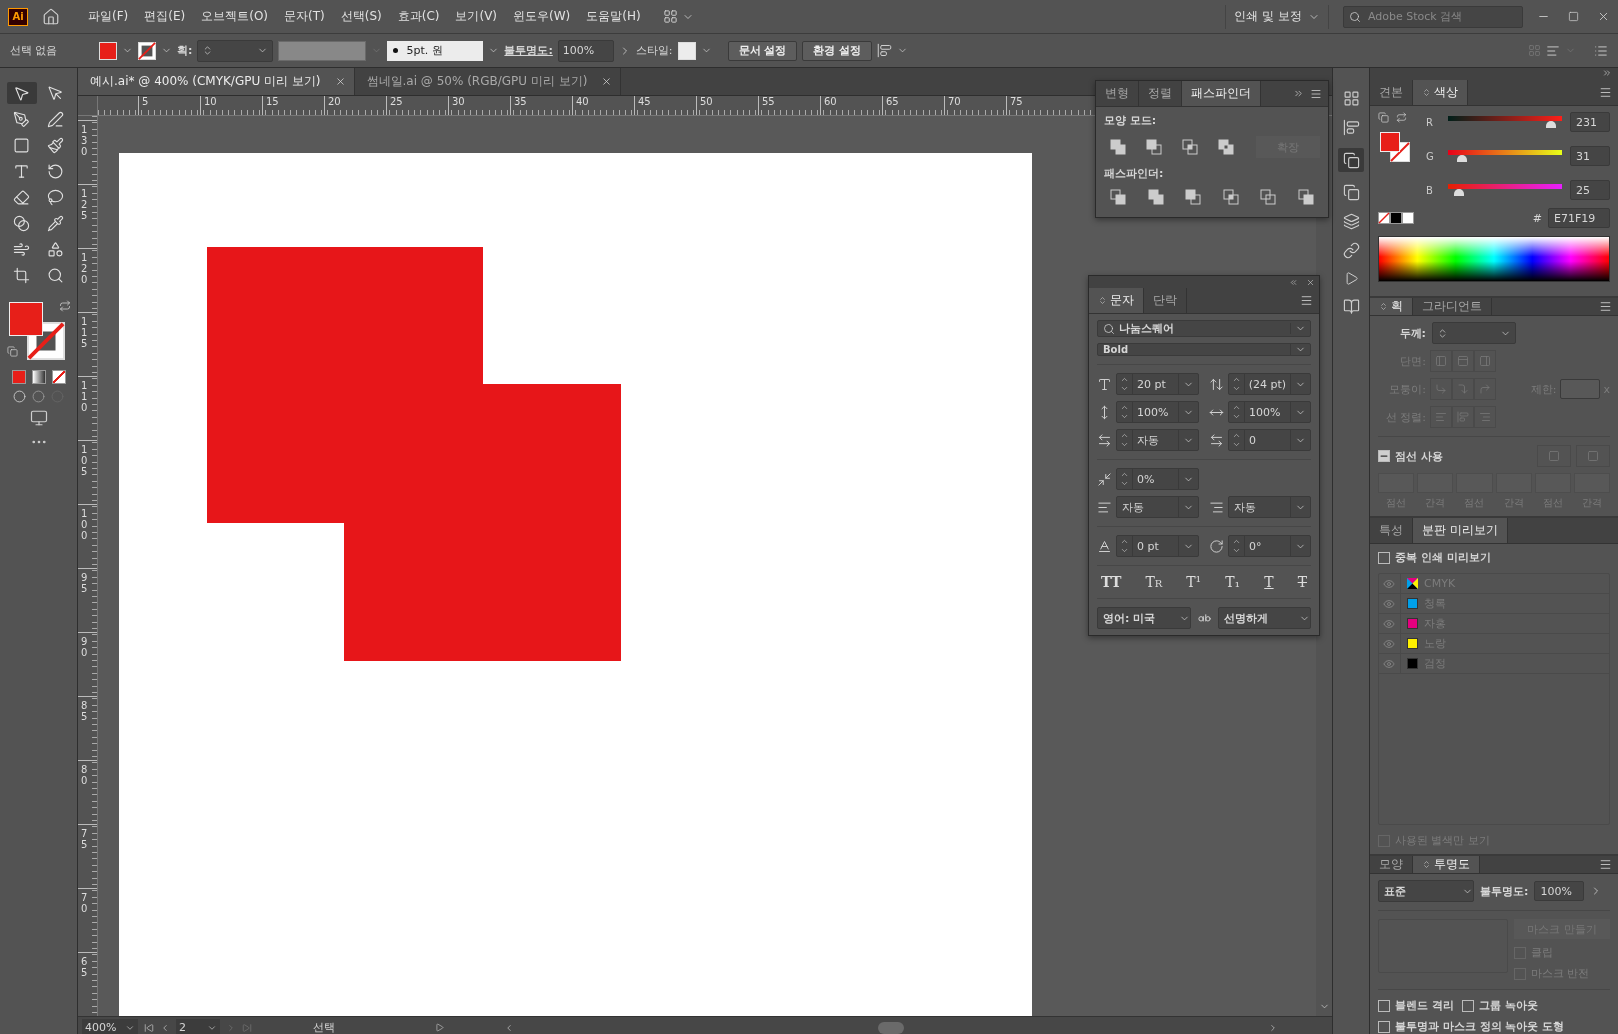 This screenshot has width=1618, height=1034. What do you see at coordinates (304, 16) in the screenshot?
I see `menu-item: 문자(T)` at bounding box center [304, 16].